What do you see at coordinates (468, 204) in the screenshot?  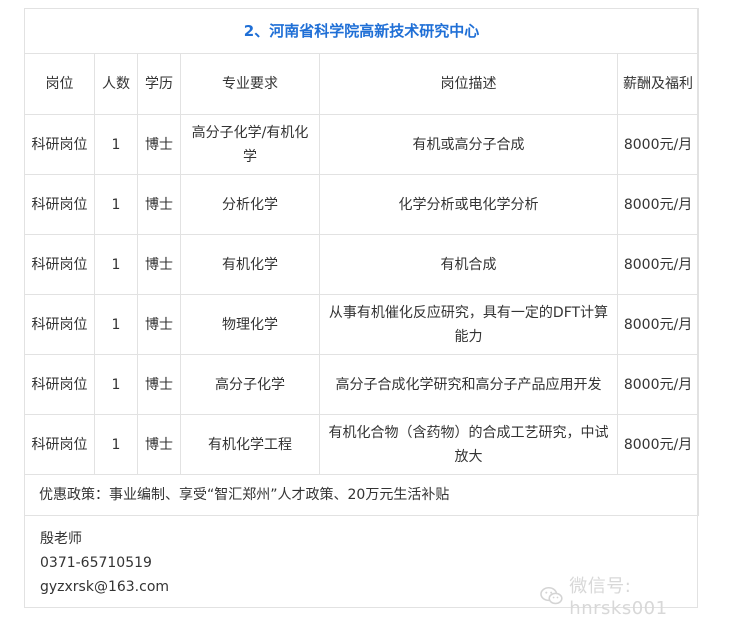 I see `cell-description: 化学分析或电化学分析` at bounding box center [468, 204].